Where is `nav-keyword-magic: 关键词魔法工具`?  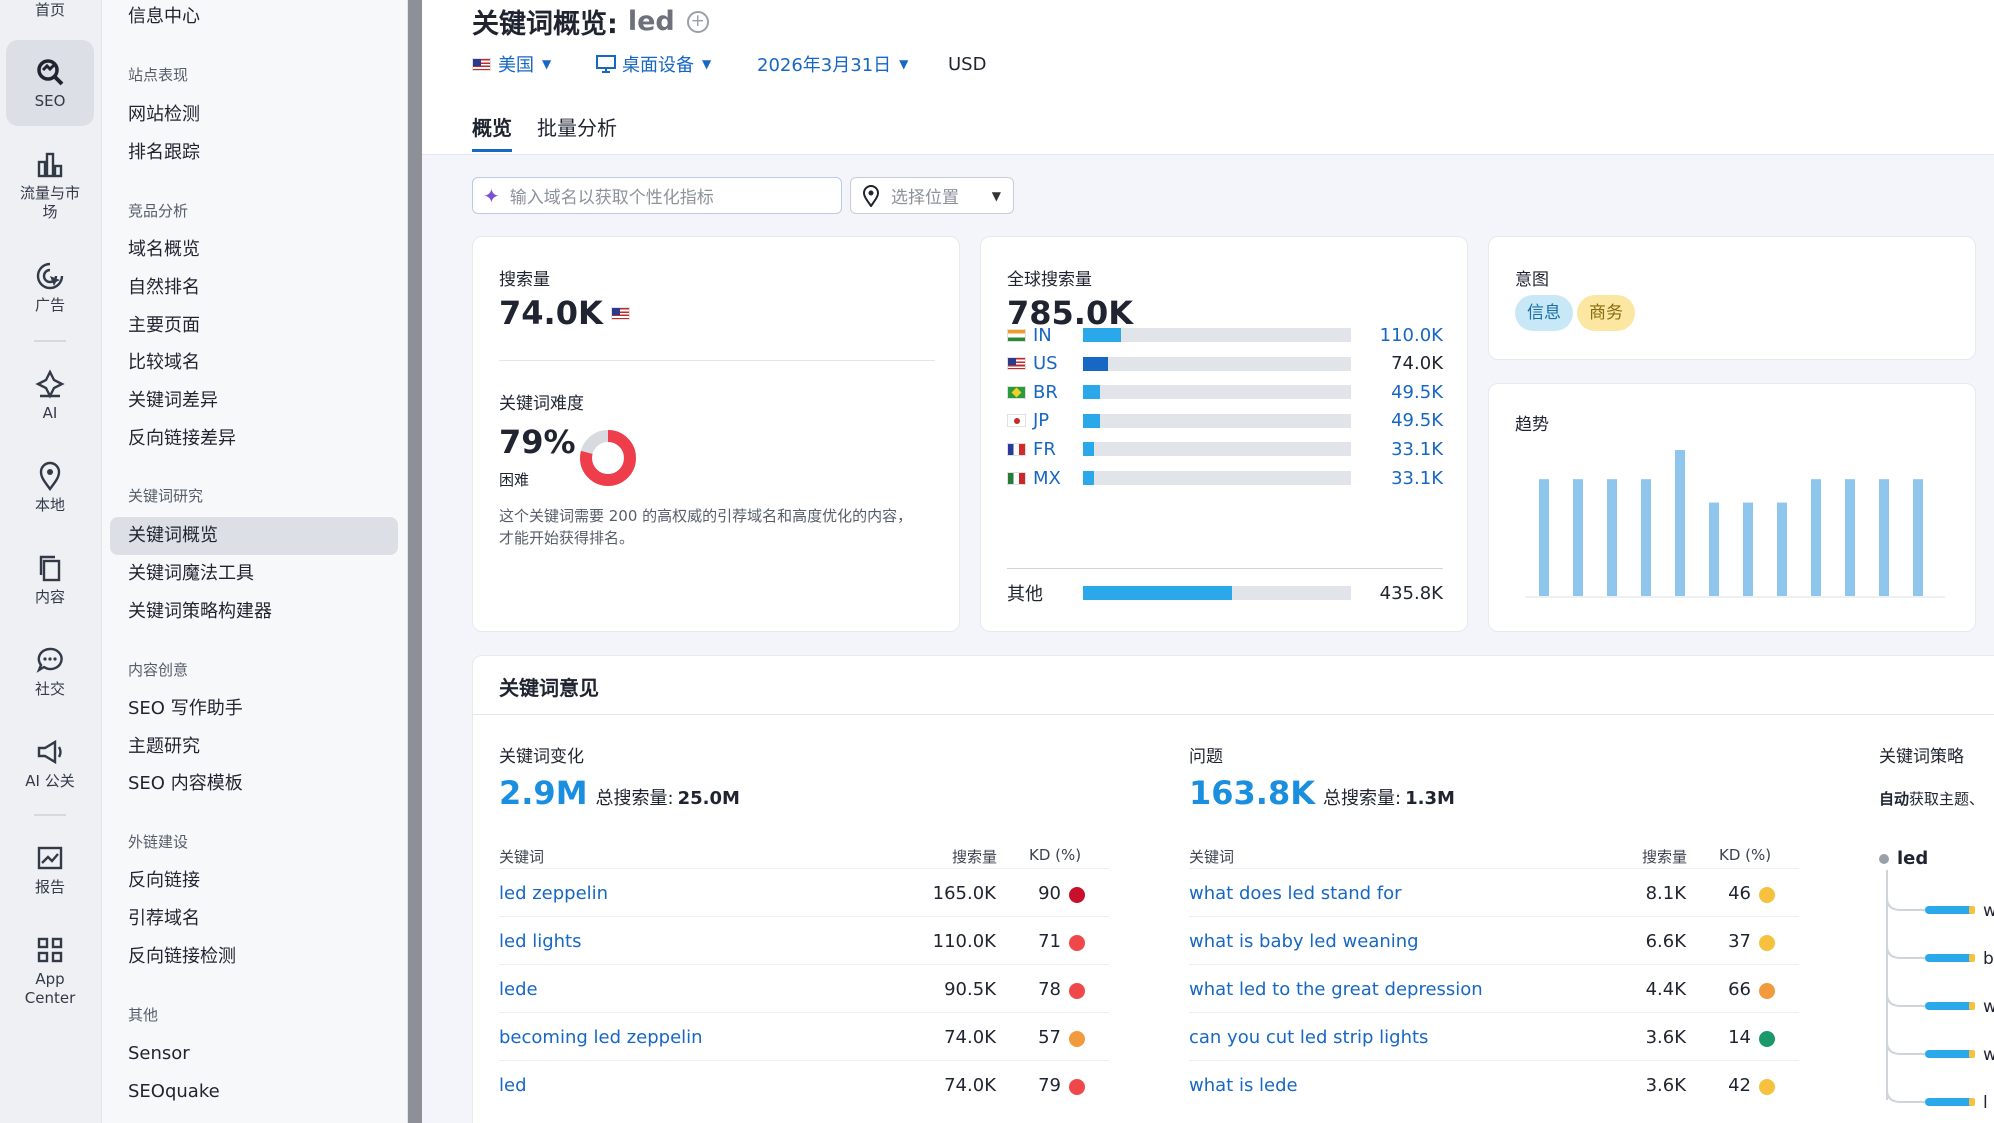
nav-keyword-magic: 关键词魔法工具 is located at coordinates (254, 574).